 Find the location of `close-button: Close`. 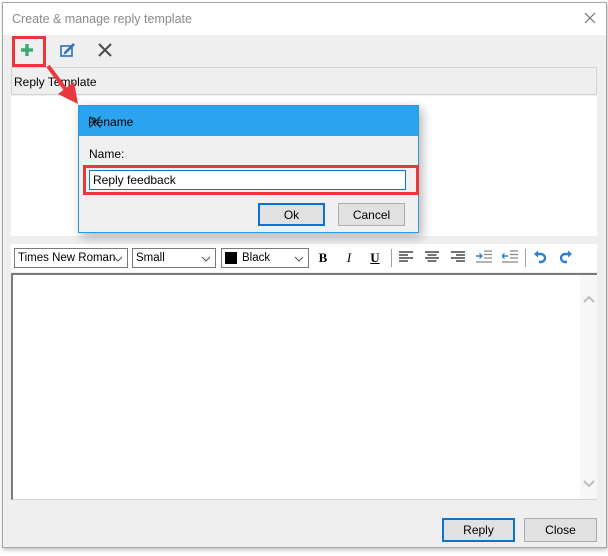

close-button: Close is located at coordinates (560, 530).